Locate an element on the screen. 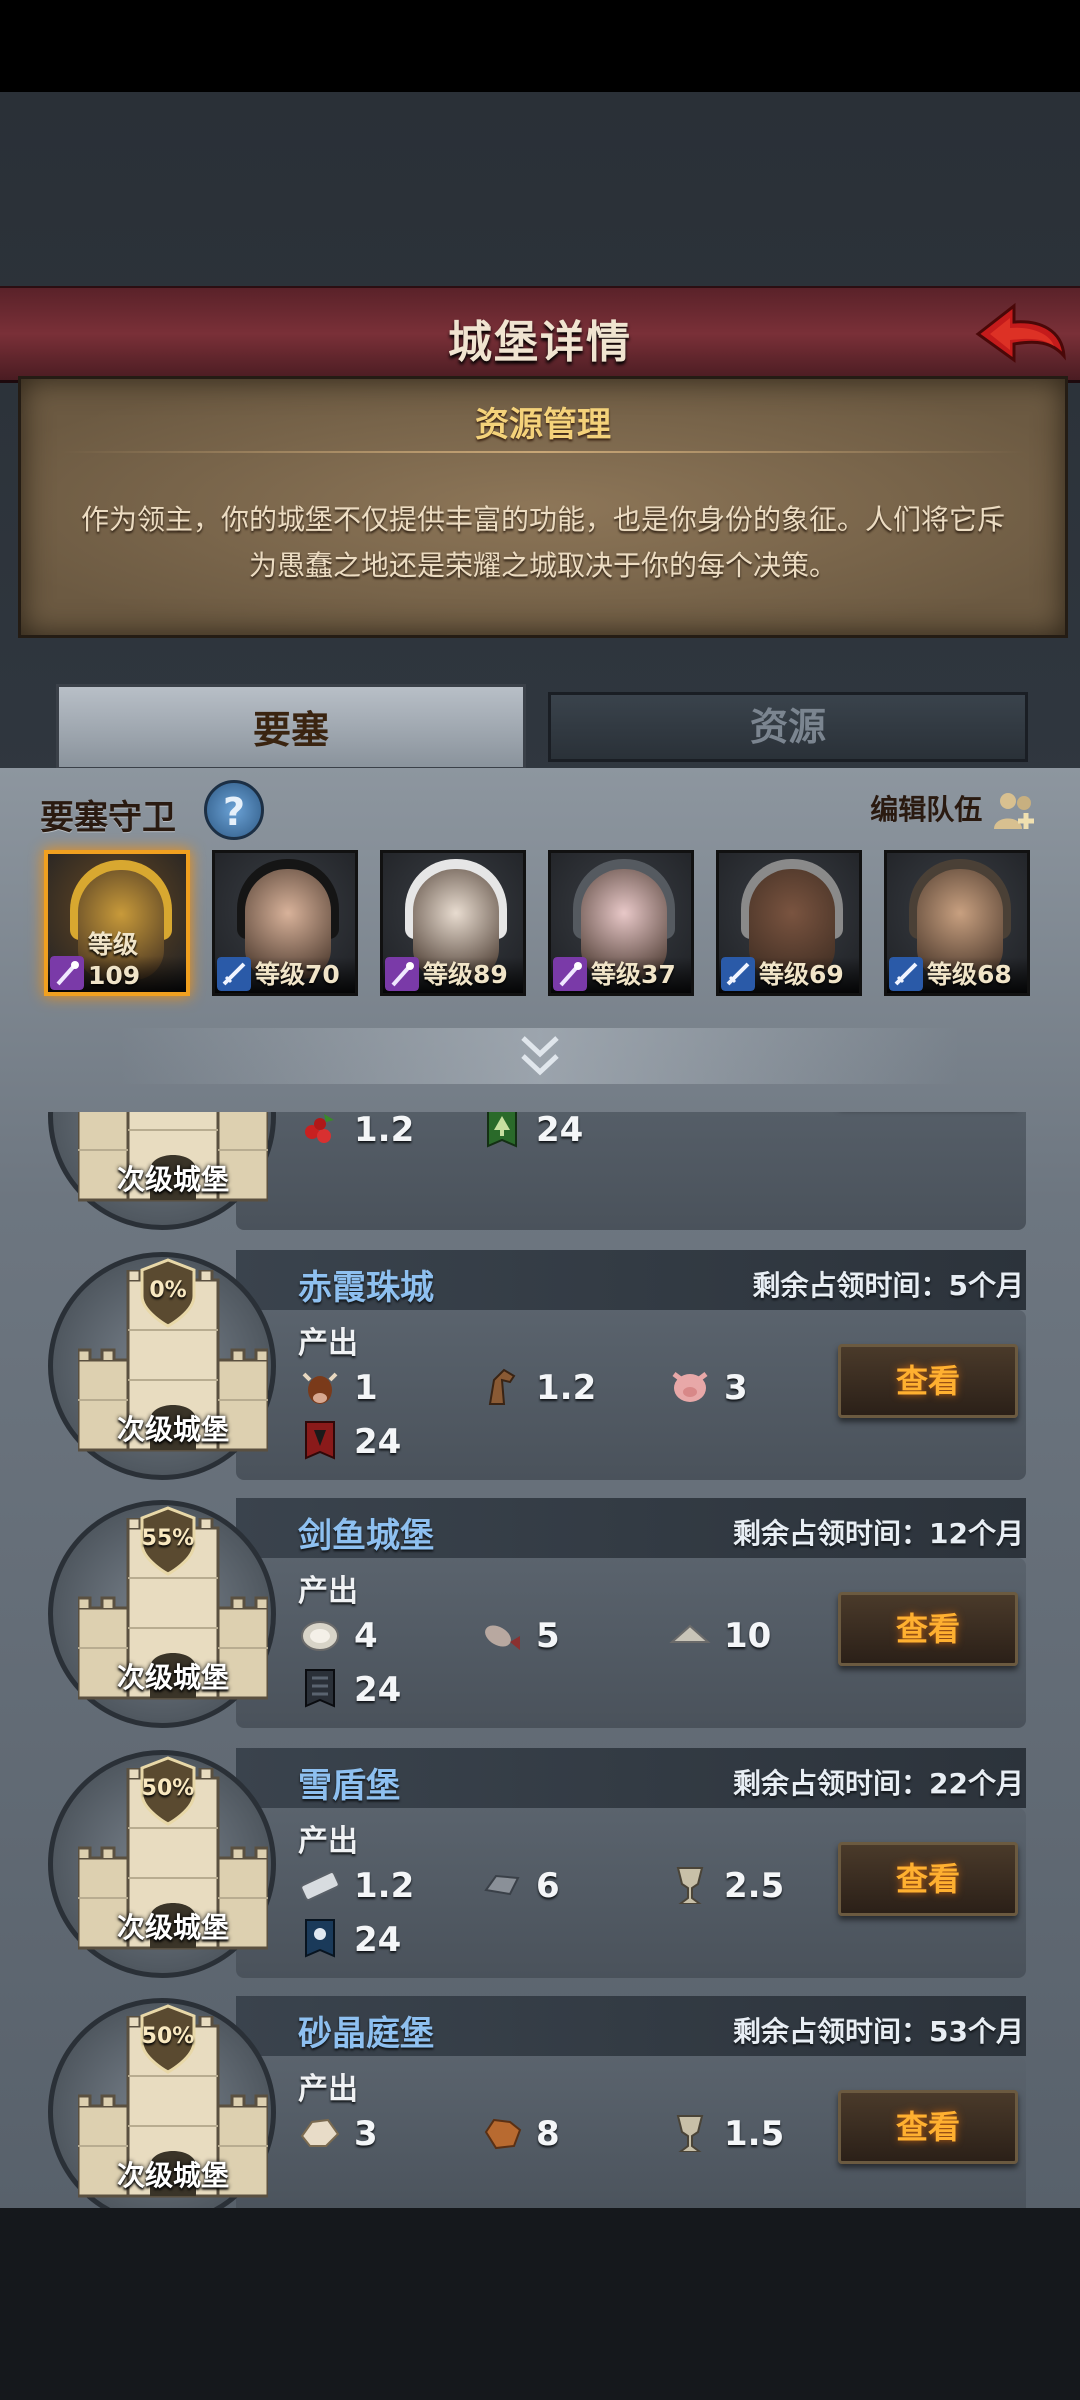  hero-level: 等级70 is located at coordinates (297, 974).